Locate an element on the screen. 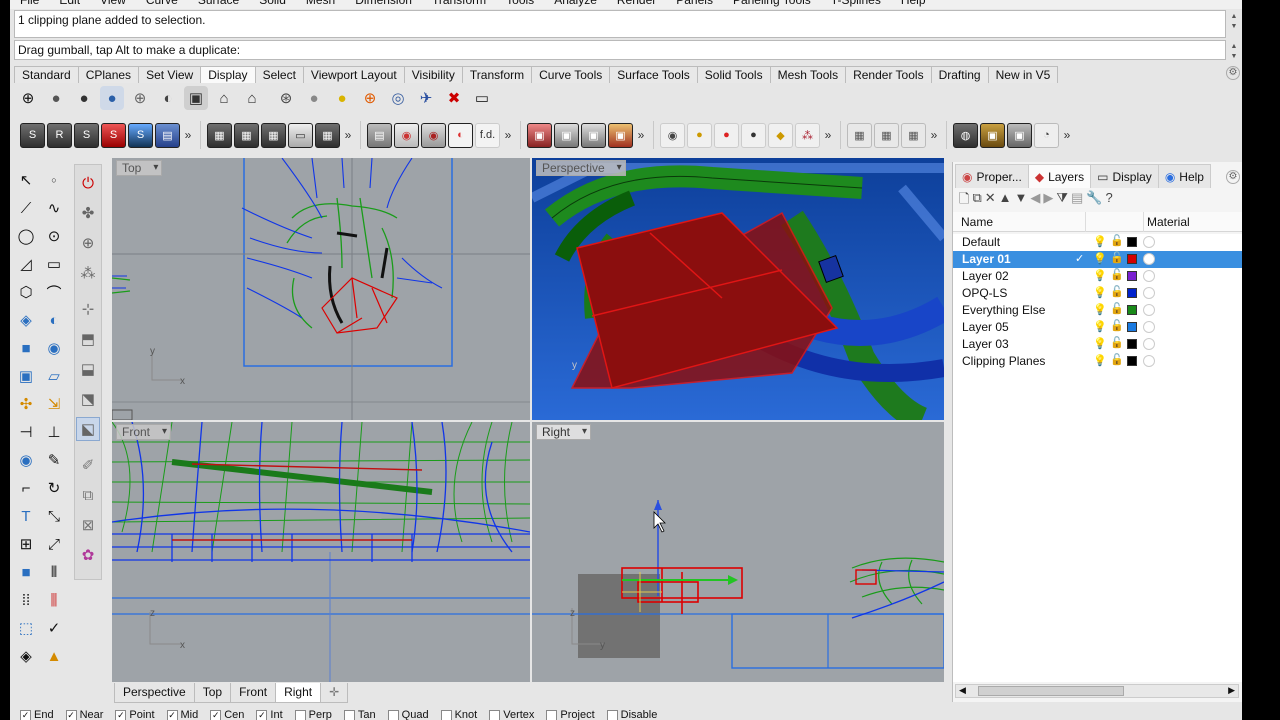  fan-icon: ✤ is located at coordinates (88, 213).